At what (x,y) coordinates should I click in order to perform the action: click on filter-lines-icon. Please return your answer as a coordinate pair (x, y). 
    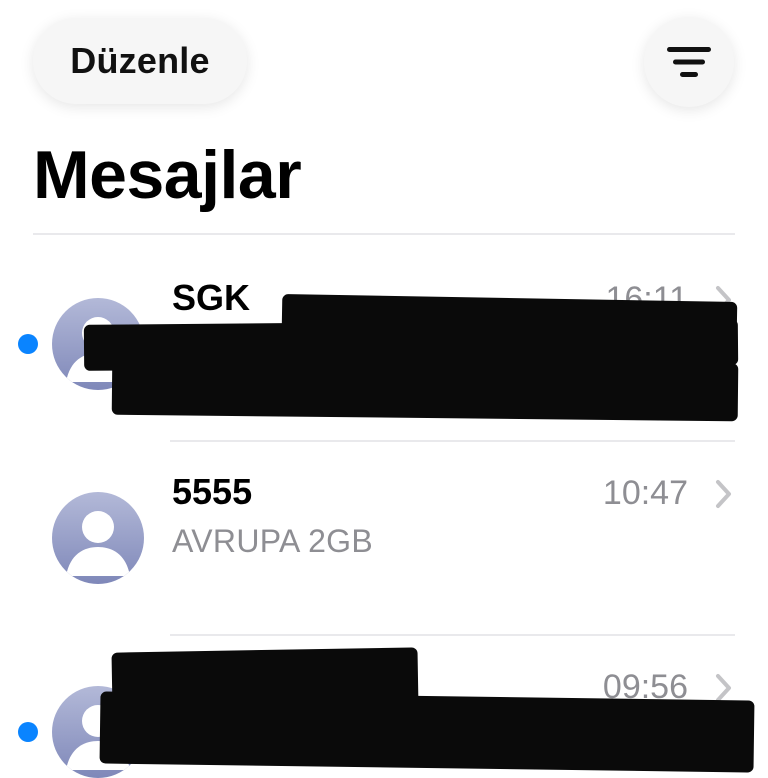
    Looking at the image, I should click on (689, 62).